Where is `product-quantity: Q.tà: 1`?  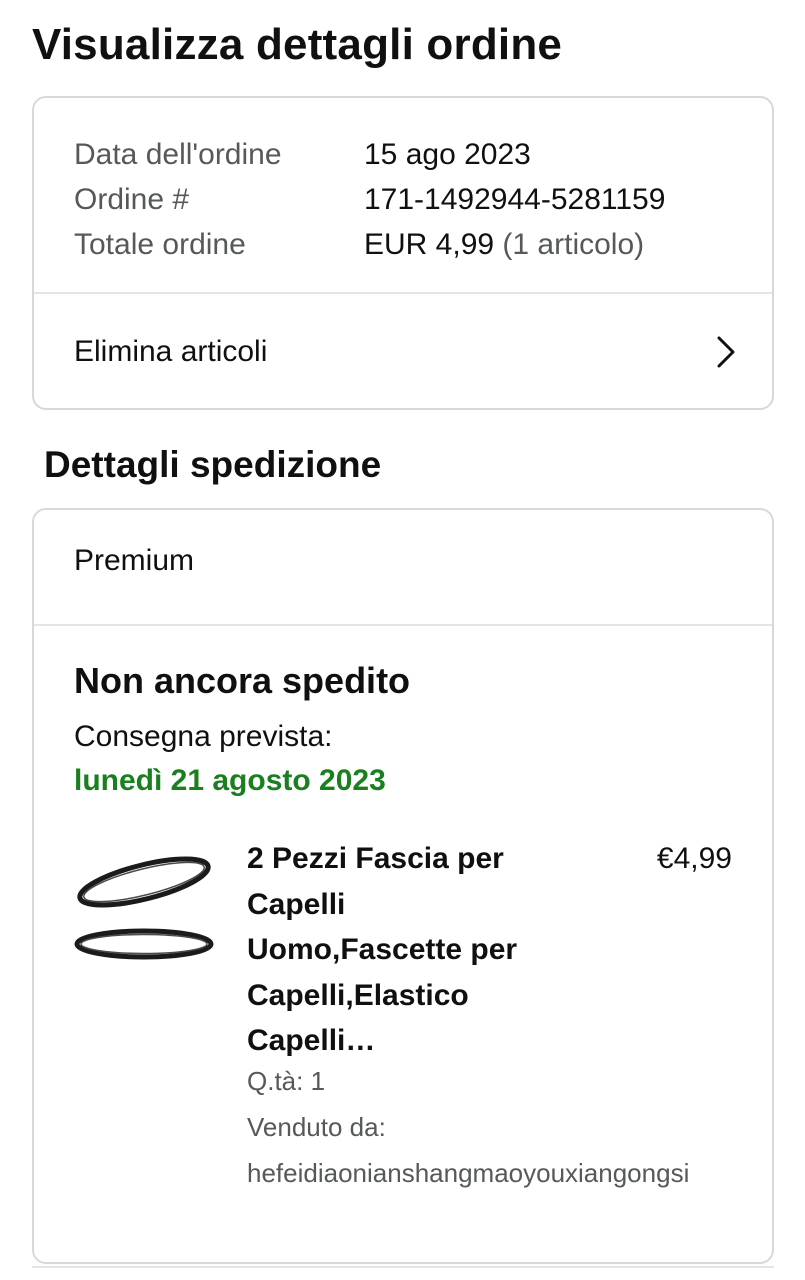 product-quantity: Q.tà: 1 is located at coordinates (286, 1081).